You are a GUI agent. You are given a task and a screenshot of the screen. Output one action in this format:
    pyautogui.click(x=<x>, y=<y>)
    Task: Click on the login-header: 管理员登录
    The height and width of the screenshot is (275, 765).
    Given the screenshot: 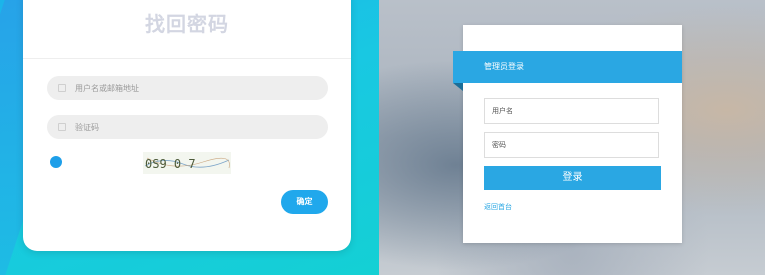 What is the action you would take?
    pyautogui.click(x=567, y=67)
    